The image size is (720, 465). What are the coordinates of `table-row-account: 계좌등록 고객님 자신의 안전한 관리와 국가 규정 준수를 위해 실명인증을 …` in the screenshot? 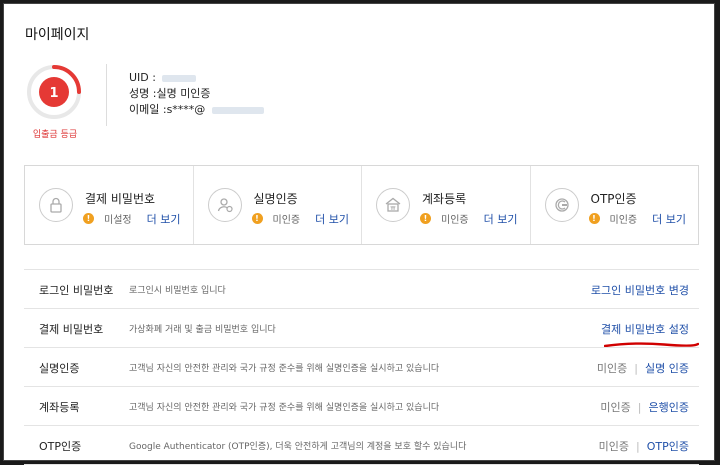 It's located at (361, 405).